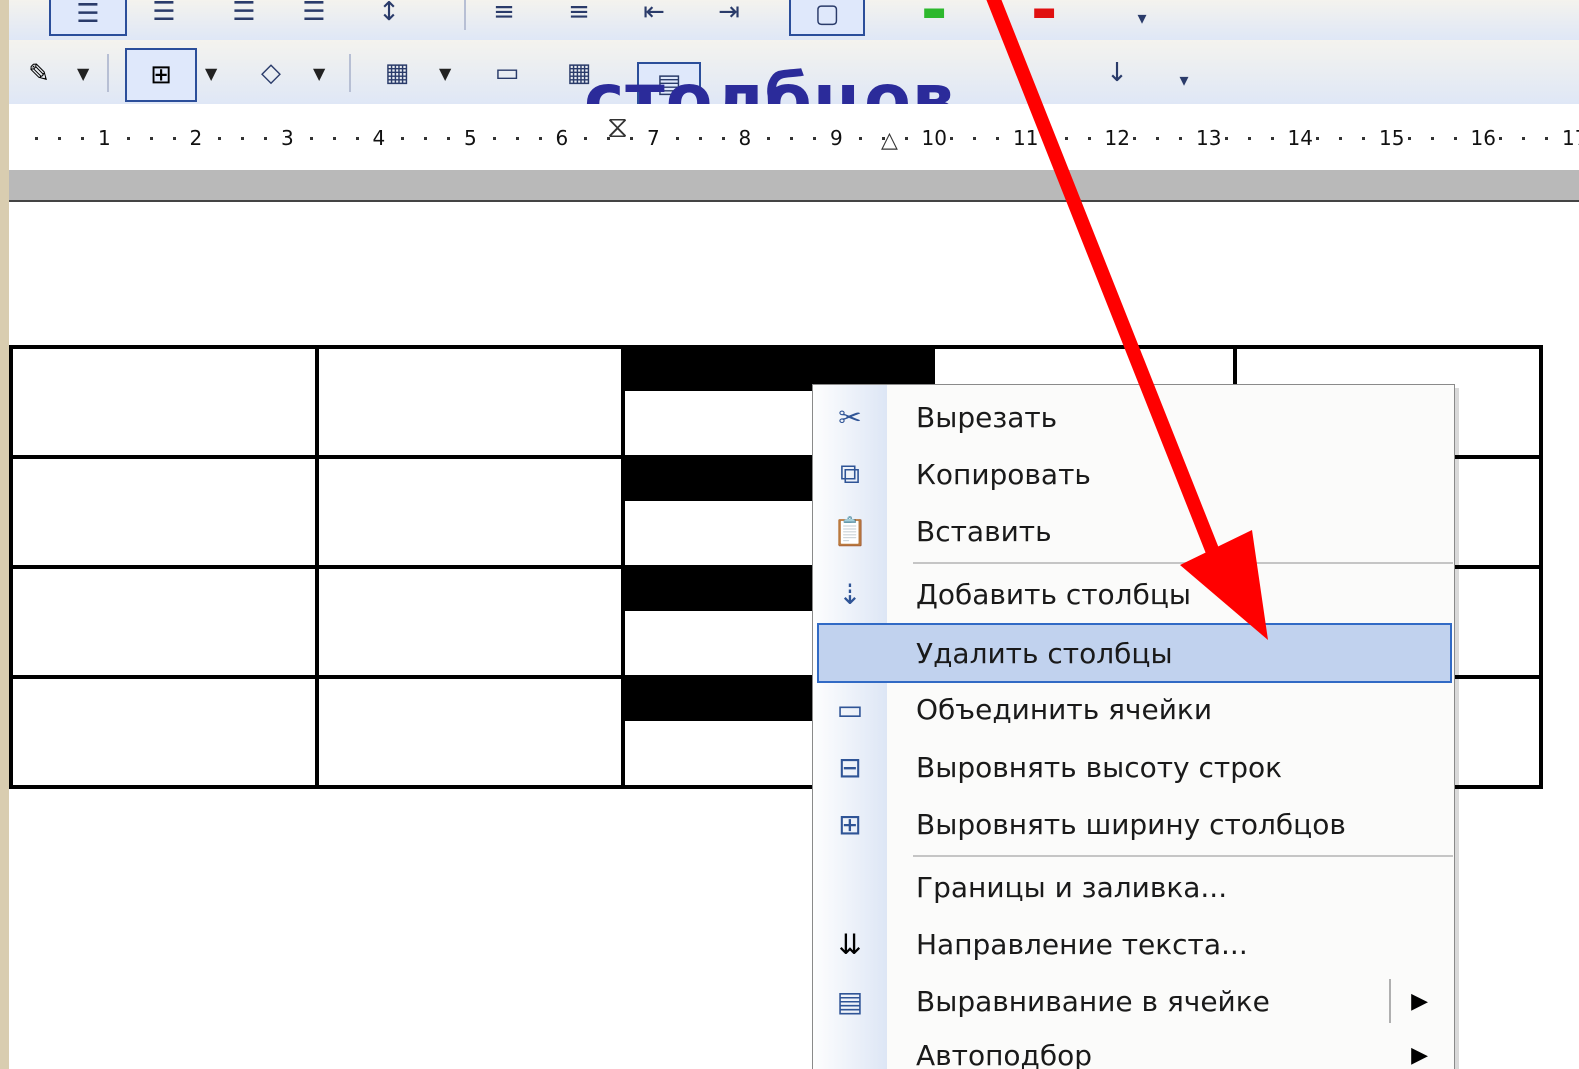  Describe the element at coordinates (984, 531) in the screenshot. I see `menu-item-label: Вставить` at that location.